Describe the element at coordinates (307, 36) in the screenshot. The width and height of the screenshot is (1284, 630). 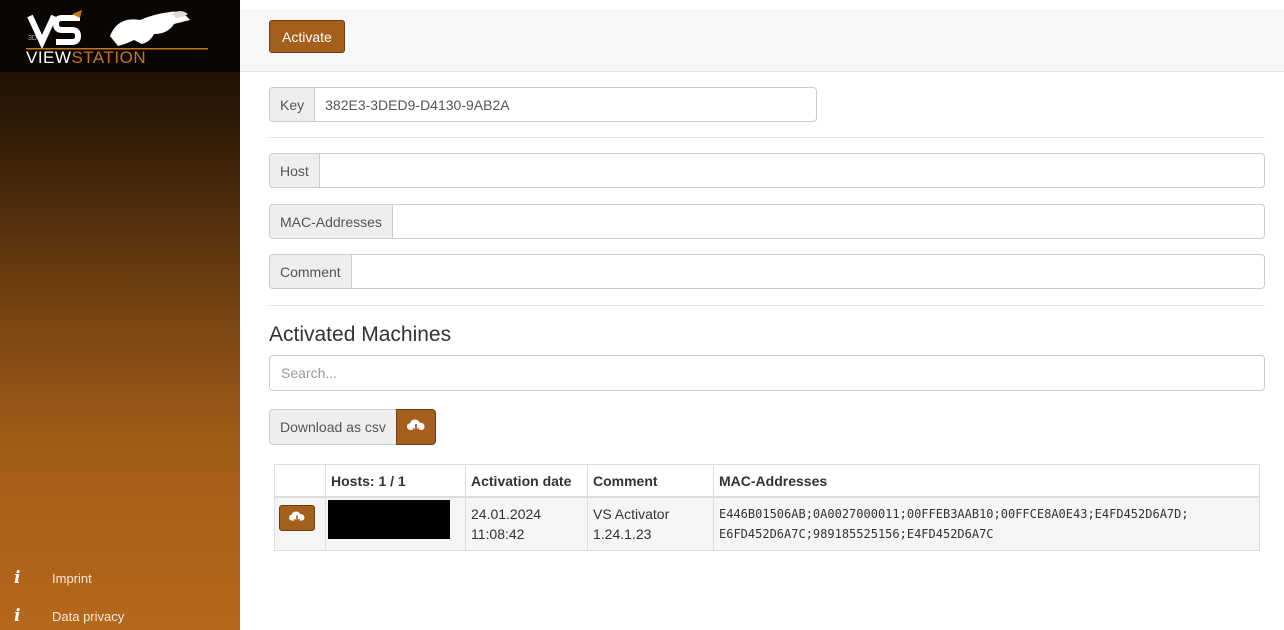
I see `activate-button: Activate` at that location.